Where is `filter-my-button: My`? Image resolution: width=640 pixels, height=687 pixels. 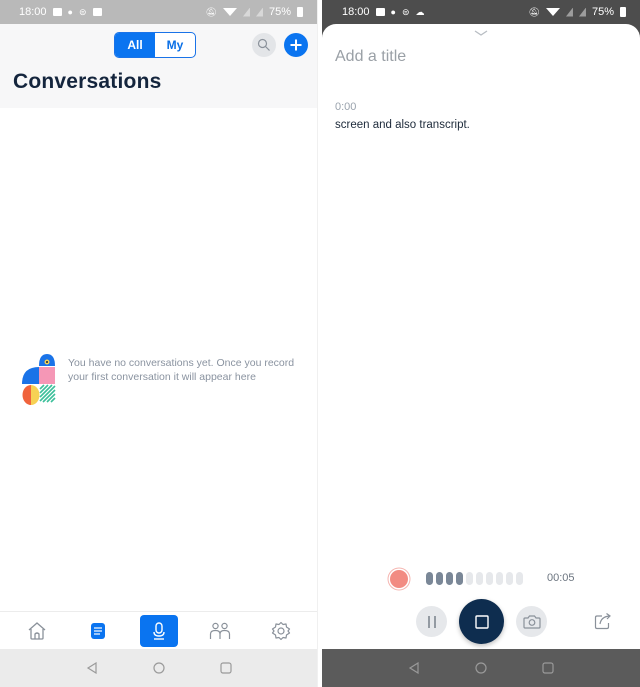
filter-my-button: My is located at coordinates (175, 45).